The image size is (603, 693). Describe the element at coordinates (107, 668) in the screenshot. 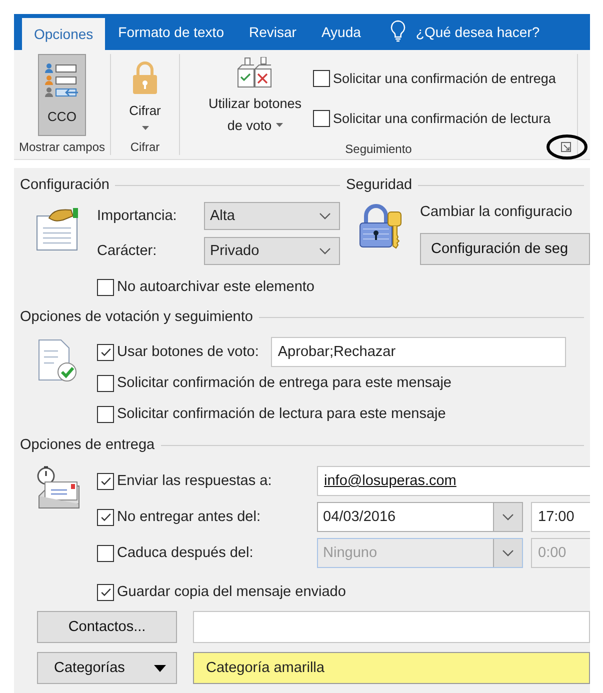

I see `categories-button: Categorías` at that location.